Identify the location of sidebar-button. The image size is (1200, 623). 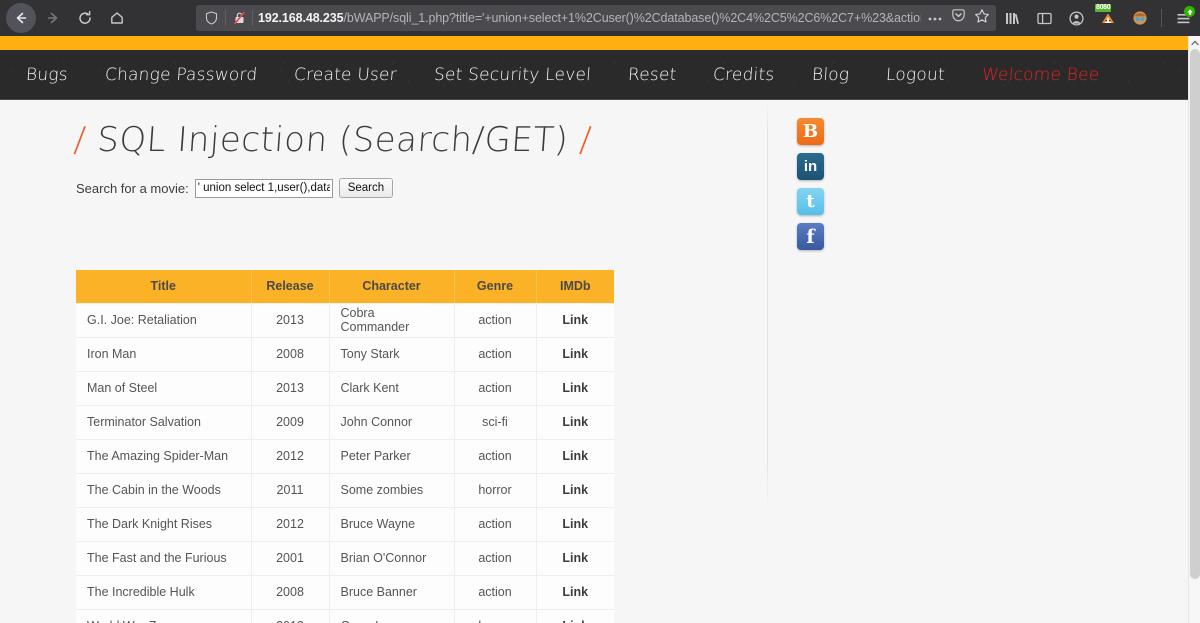
(1044, 18).